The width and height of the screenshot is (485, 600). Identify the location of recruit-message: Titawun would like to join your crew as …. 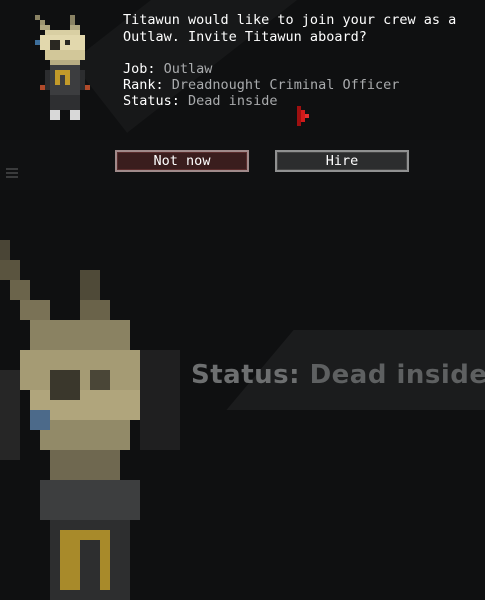
(290, 28).